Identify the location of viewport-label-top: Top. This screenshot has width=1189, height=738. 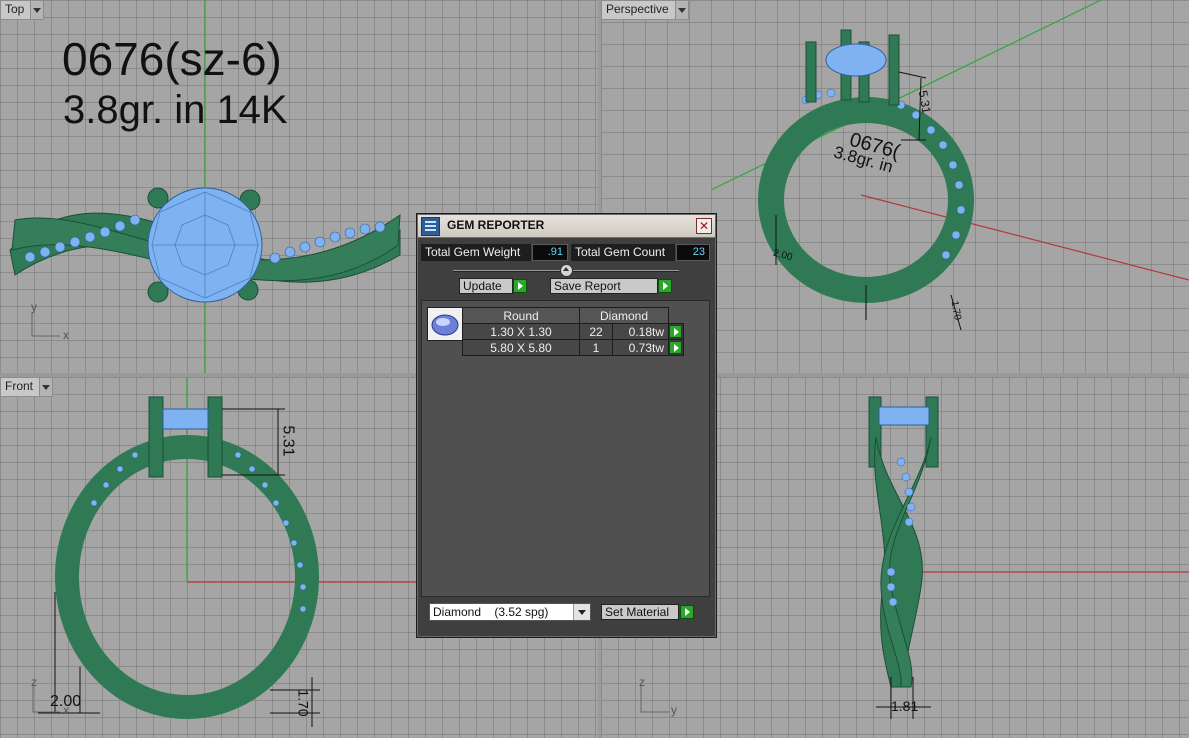
(22, 10).